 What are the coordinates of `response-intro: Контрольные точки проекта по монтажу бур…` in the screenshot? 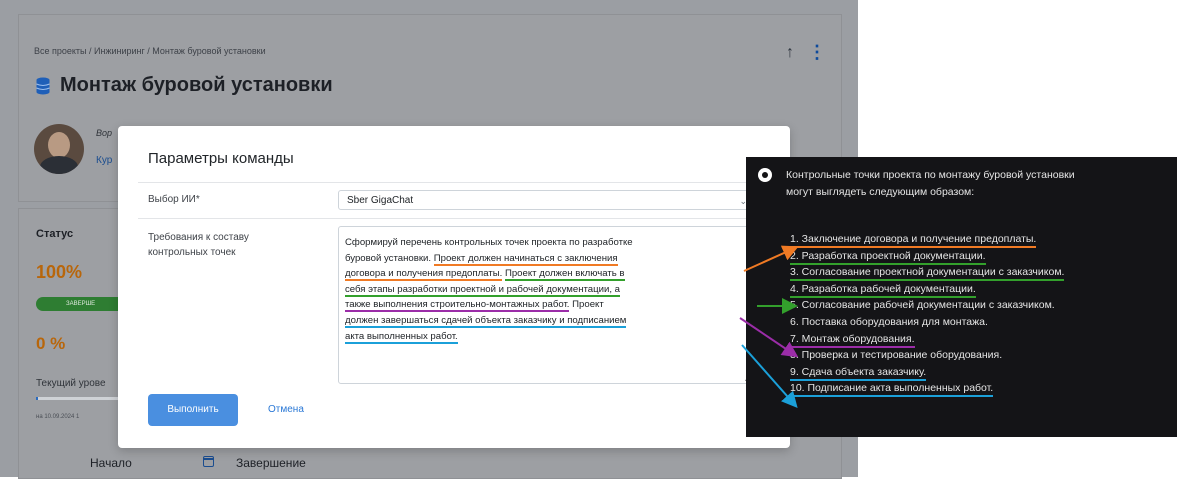 It's located at (930, 184).